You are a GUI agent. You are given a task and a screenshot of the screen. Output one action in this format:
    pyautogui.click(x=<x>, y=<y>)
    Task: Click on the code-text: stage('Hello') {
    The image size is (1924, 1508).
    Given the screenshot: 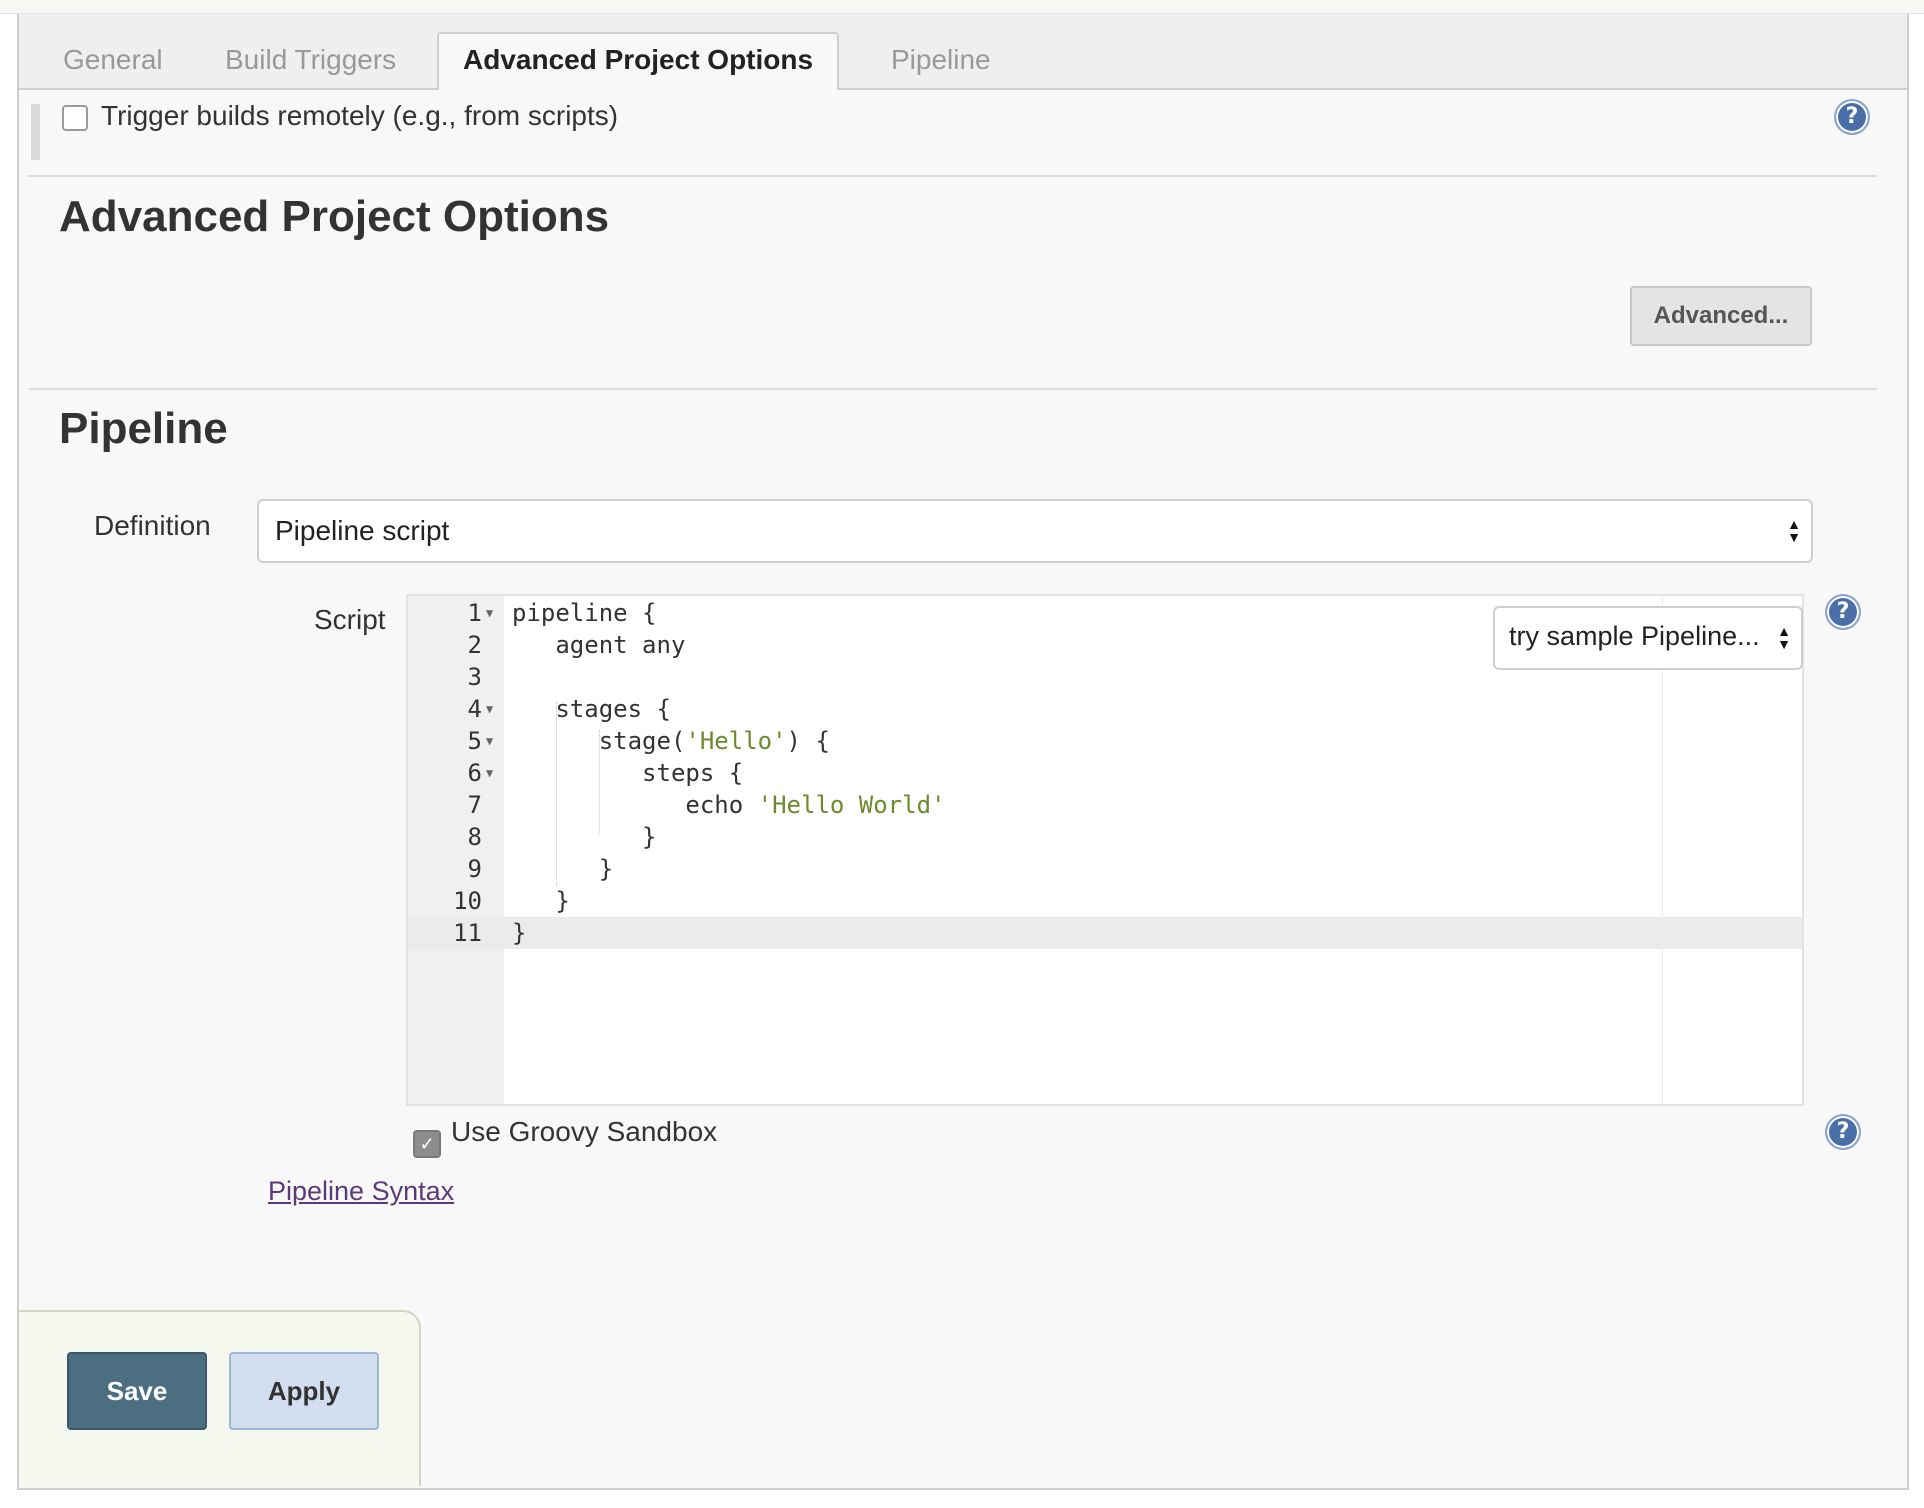 What is the action you would take?
    pyautogui.click(x=671, y=741)
    